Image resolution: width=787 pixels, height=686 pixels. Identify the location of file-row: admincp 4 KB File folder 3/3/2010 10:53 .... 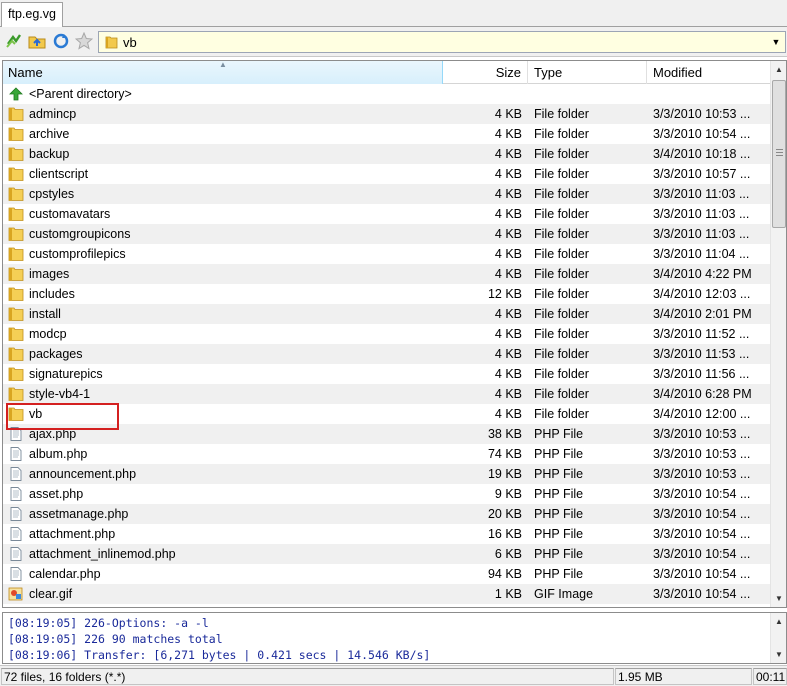
(387, 114).